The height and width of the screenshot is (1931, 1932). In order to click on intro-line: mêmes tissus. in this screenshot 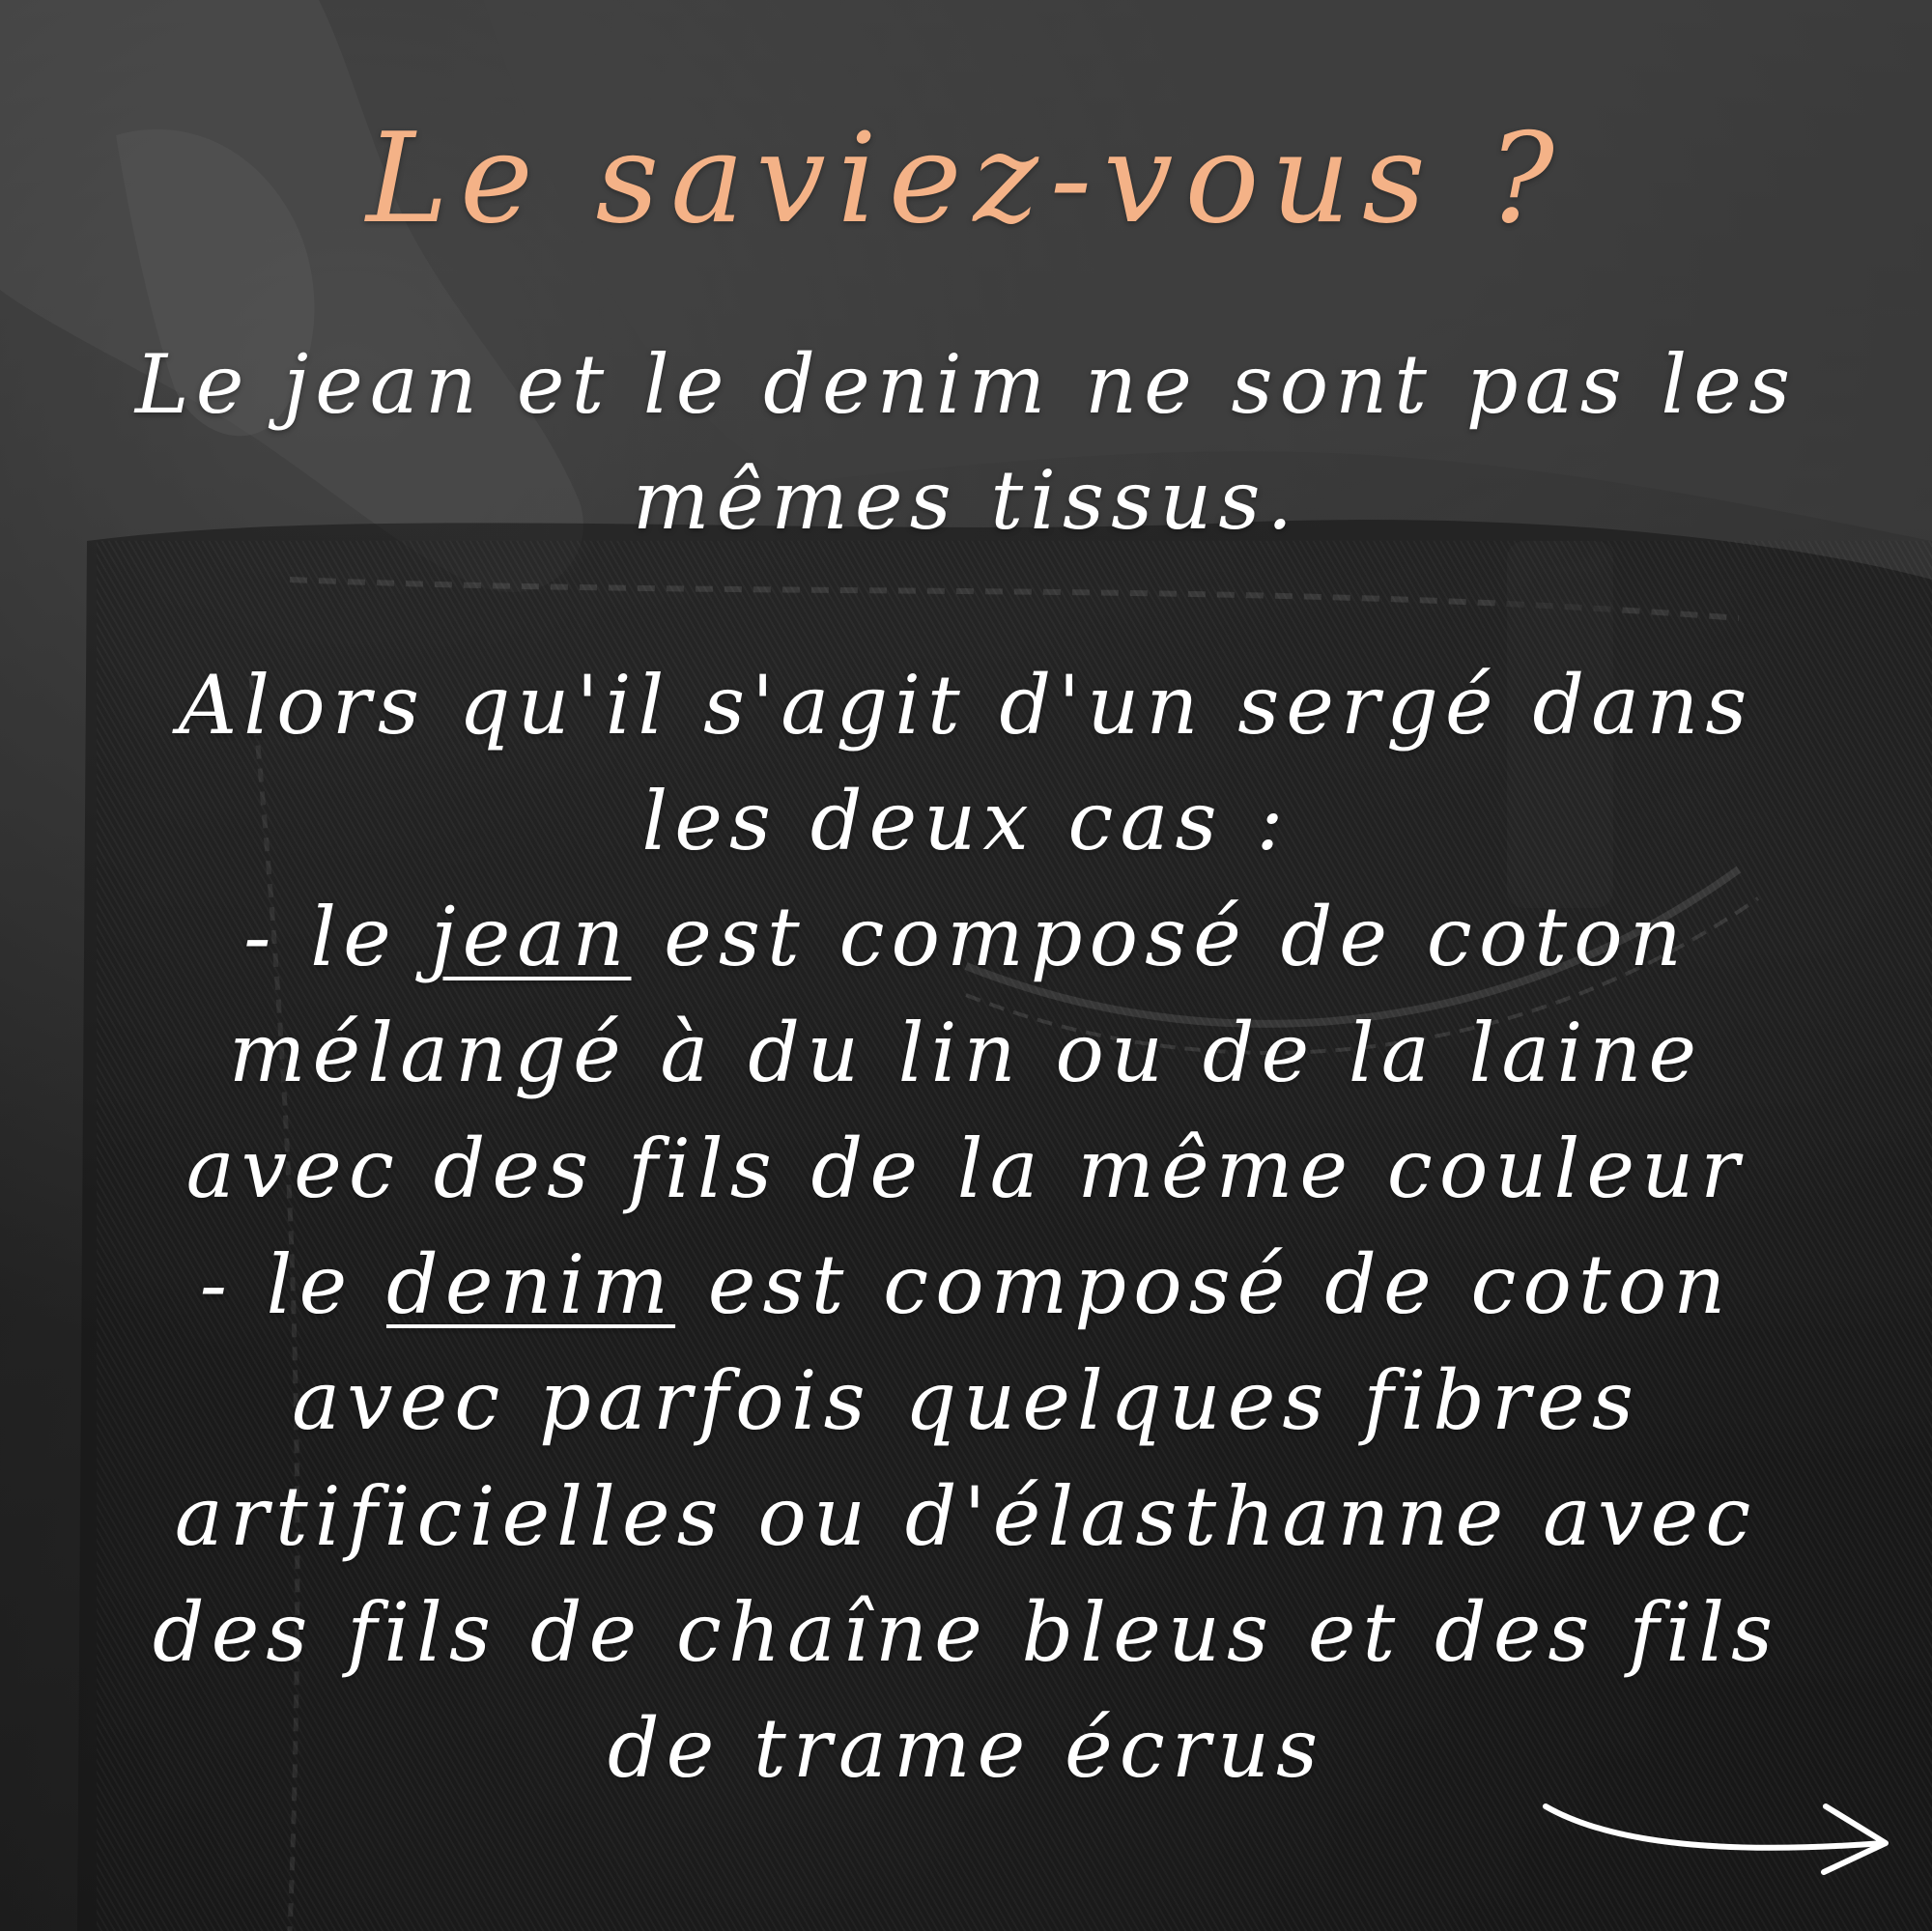, I will do `click(966, 500)`.